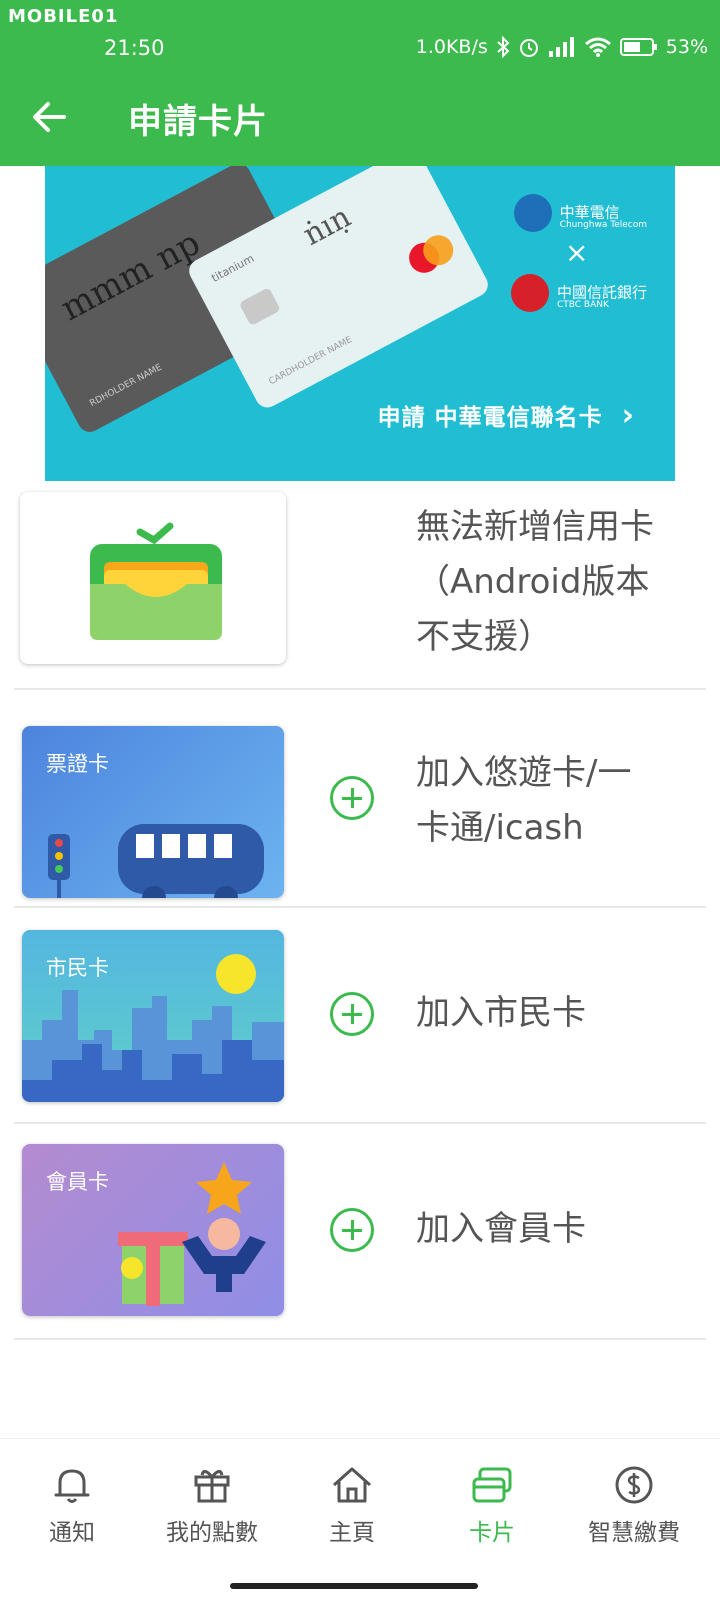 The height and width of the screenshot is (1601, 720). Describe the element at coordinates (523, 801) in the screenshot. I see `add-transit-card-text: 加入悠遊卡/一 卡通/icash` at that location.